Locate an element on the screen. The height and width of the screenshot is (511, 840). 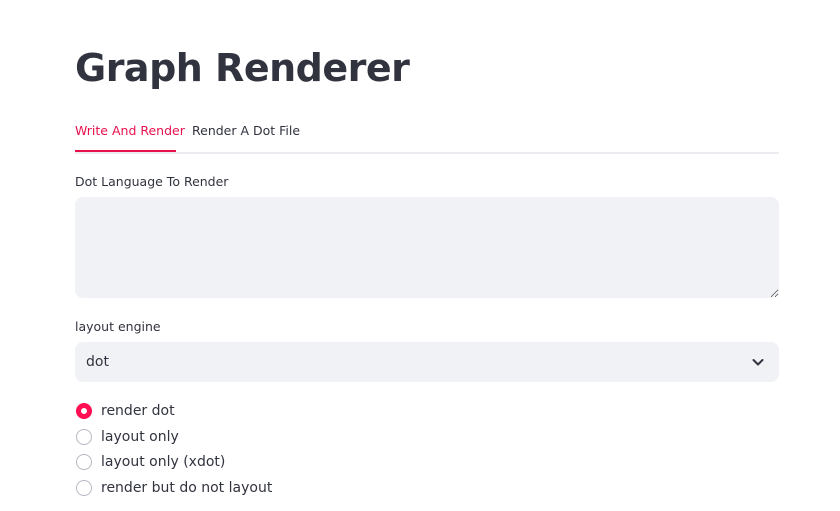
radio-label: render dot is located at coordinates (138, 411).